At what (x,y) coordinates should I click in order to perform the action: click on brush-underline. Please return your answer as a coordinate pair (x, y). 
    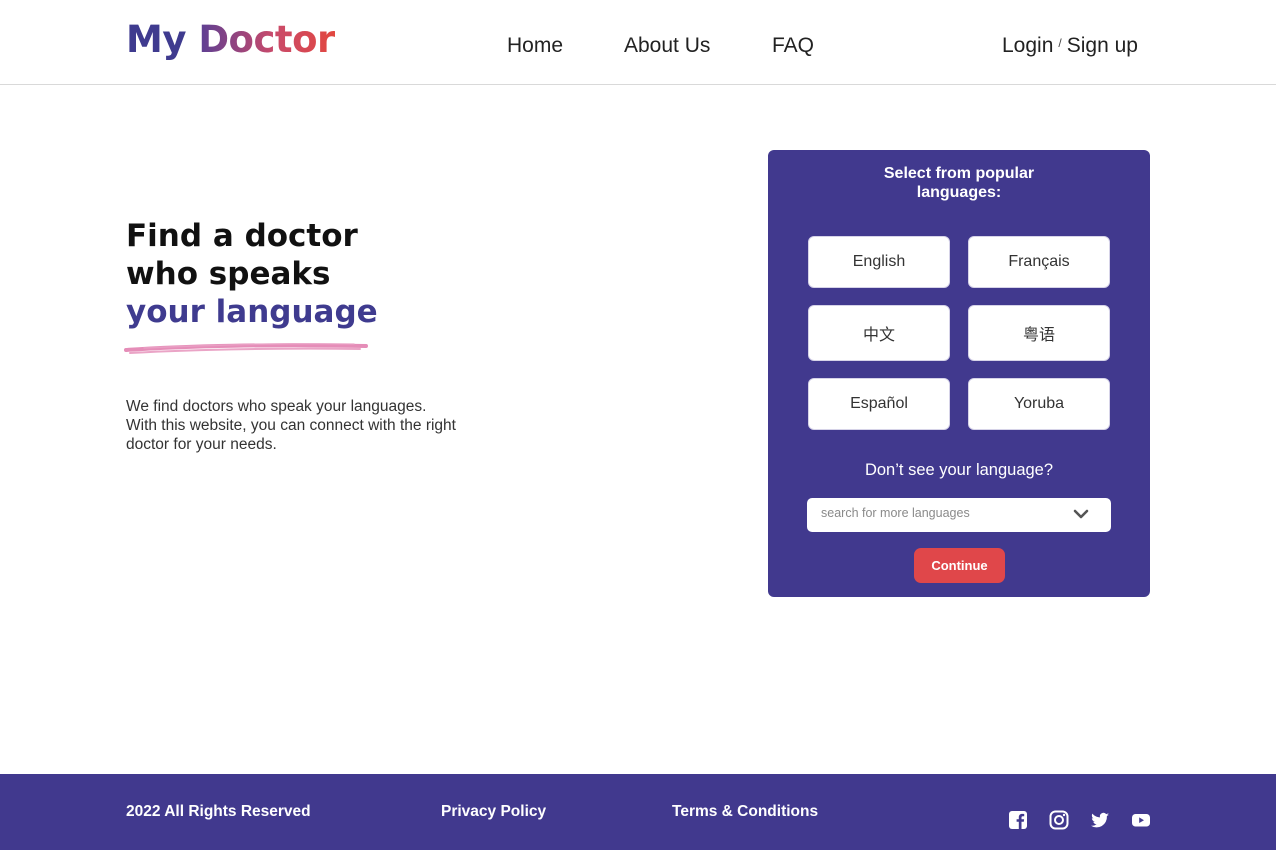
    Looking at the image, I should click on (246, 348).